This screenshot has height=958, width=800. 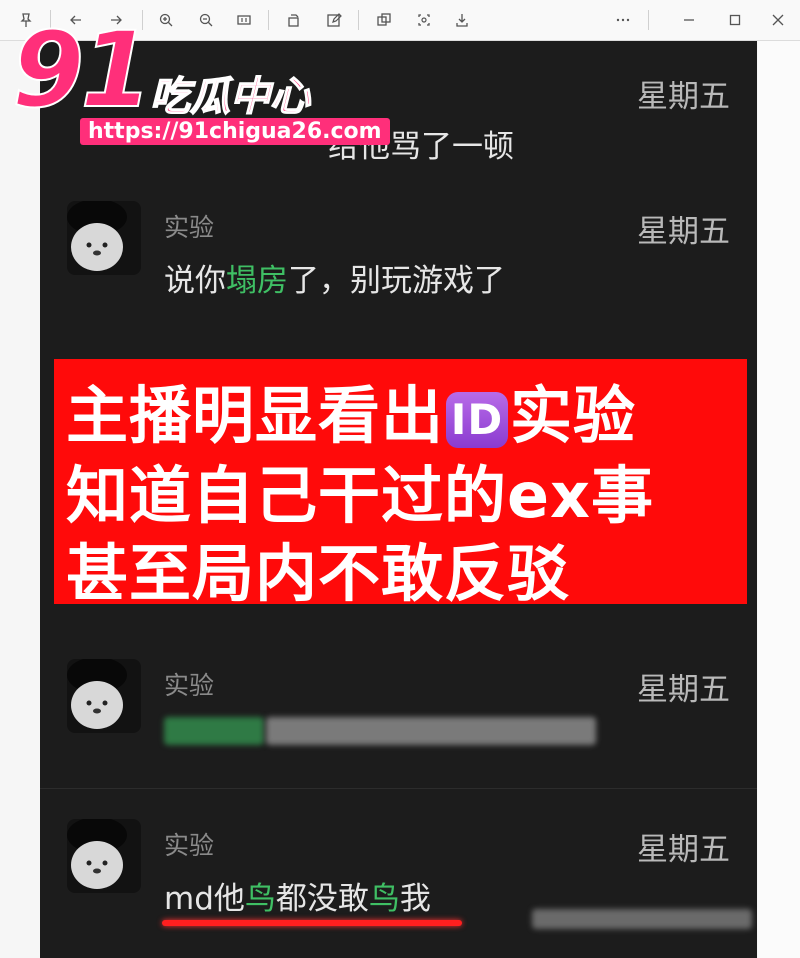 I want to click on caption-line-3: 甚至局内不敢反驳, so click(x=318, y=573).